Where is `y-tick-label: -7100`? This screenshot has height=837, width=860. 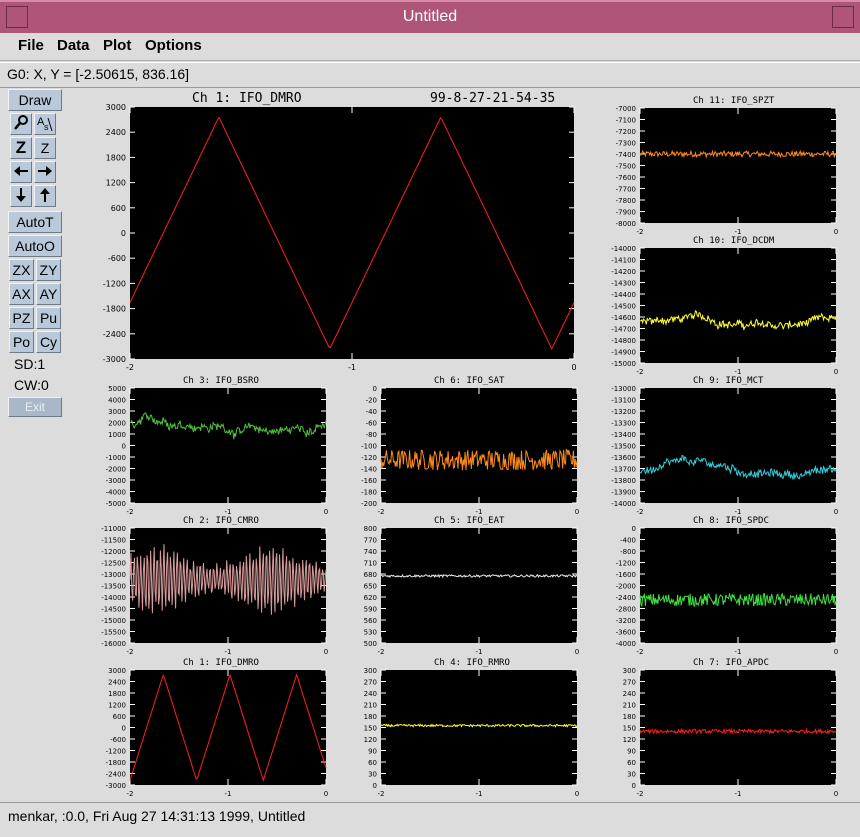 y-tick-label: -7100 is located at coordinates (626, 121).